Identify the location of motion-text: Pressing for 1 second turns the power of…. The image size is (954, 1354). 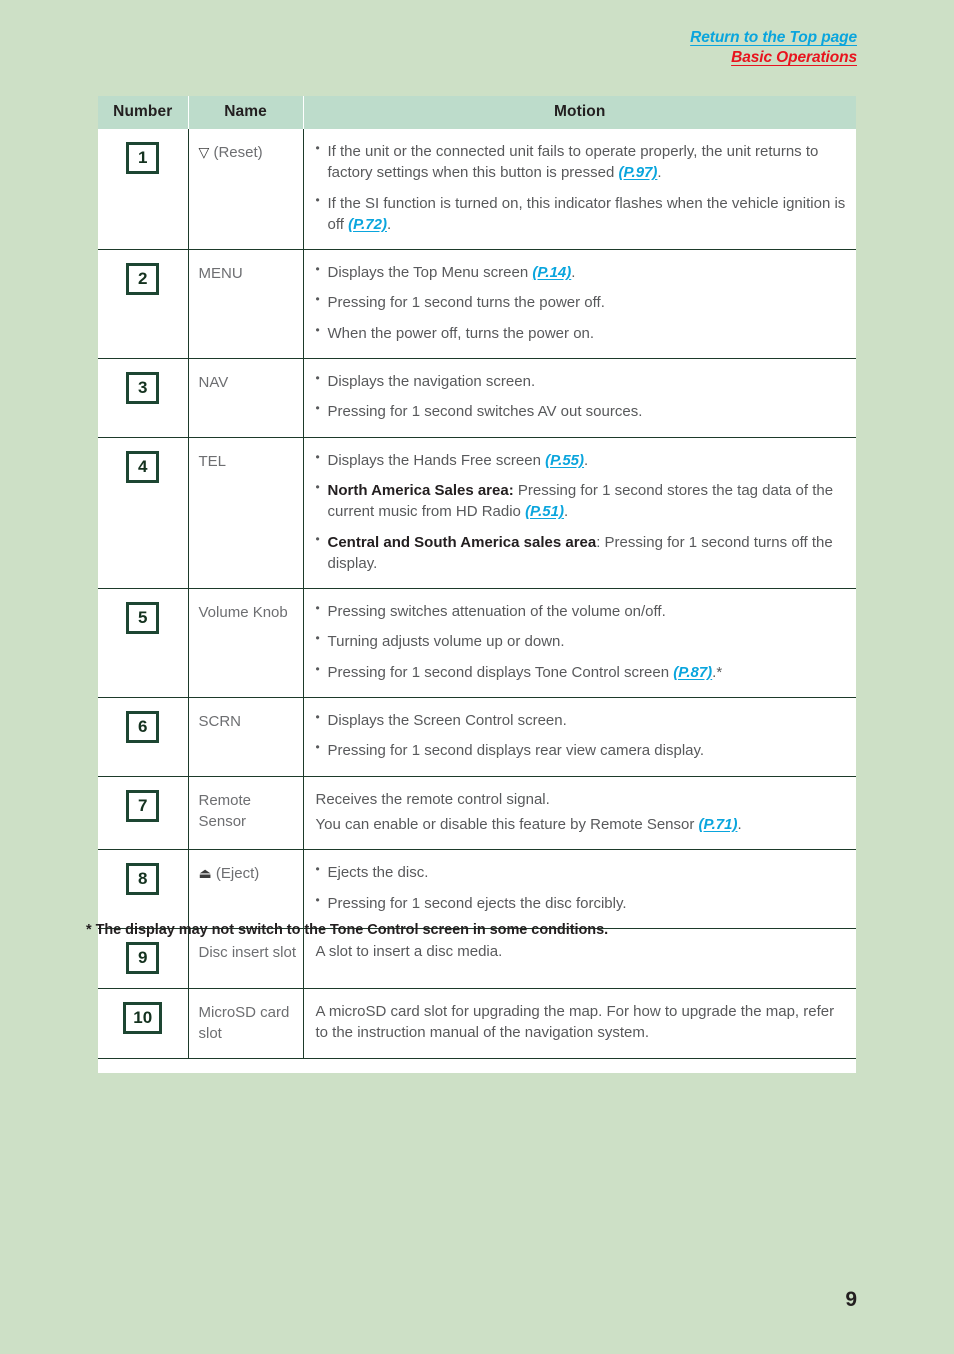
(466, 303).